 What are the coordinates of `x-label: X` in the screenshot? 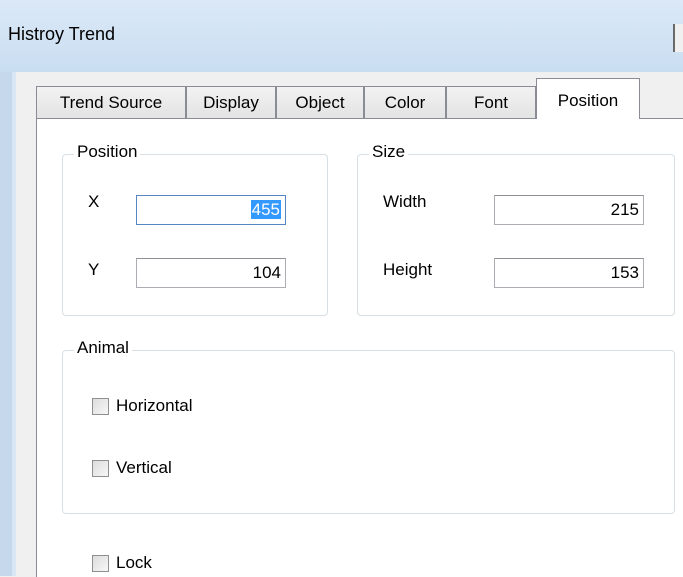 It's located at (94, 201).